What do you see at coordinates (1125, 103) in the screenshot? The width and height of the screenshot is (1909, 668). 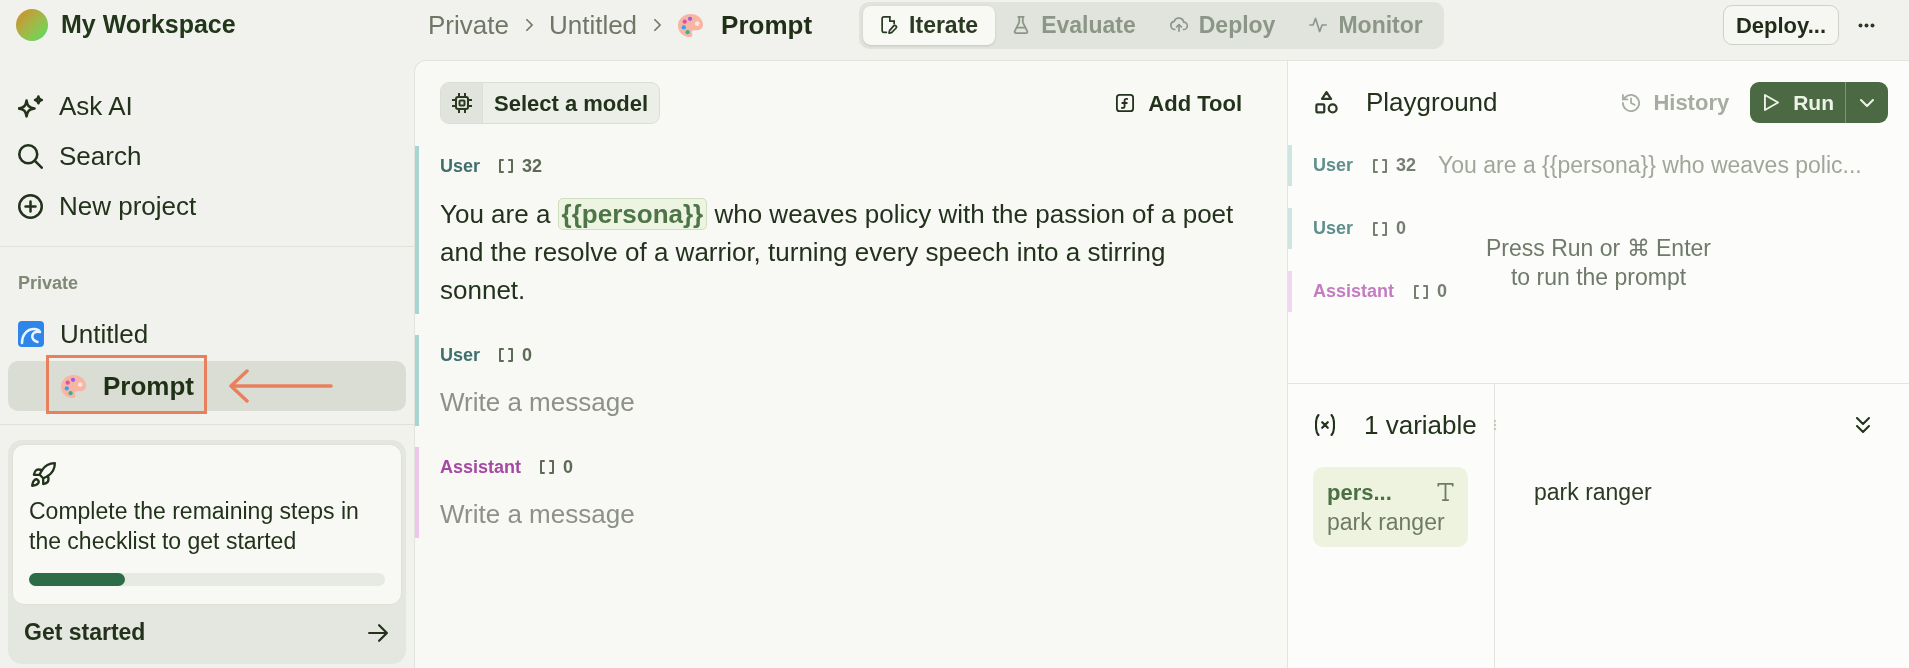 I see `function-icon` at bounding box center [1125, 103].